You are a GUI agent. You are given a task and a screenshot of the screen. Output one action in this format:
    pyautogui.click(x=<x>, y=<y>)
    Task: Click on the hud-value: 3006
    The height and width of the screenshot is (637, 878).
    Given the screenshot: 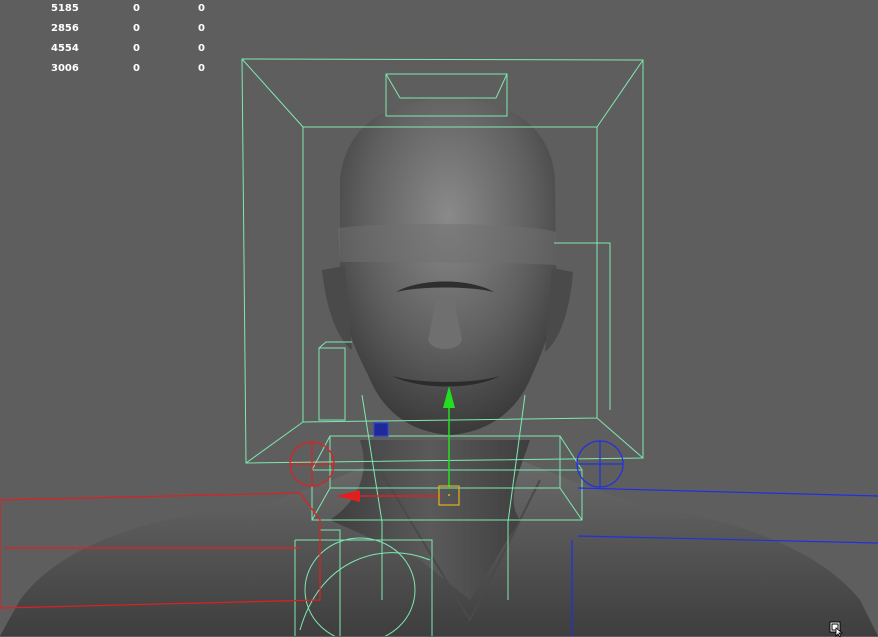 What is the action you would take?
    pyautogui.click(x=65, y=68)
    